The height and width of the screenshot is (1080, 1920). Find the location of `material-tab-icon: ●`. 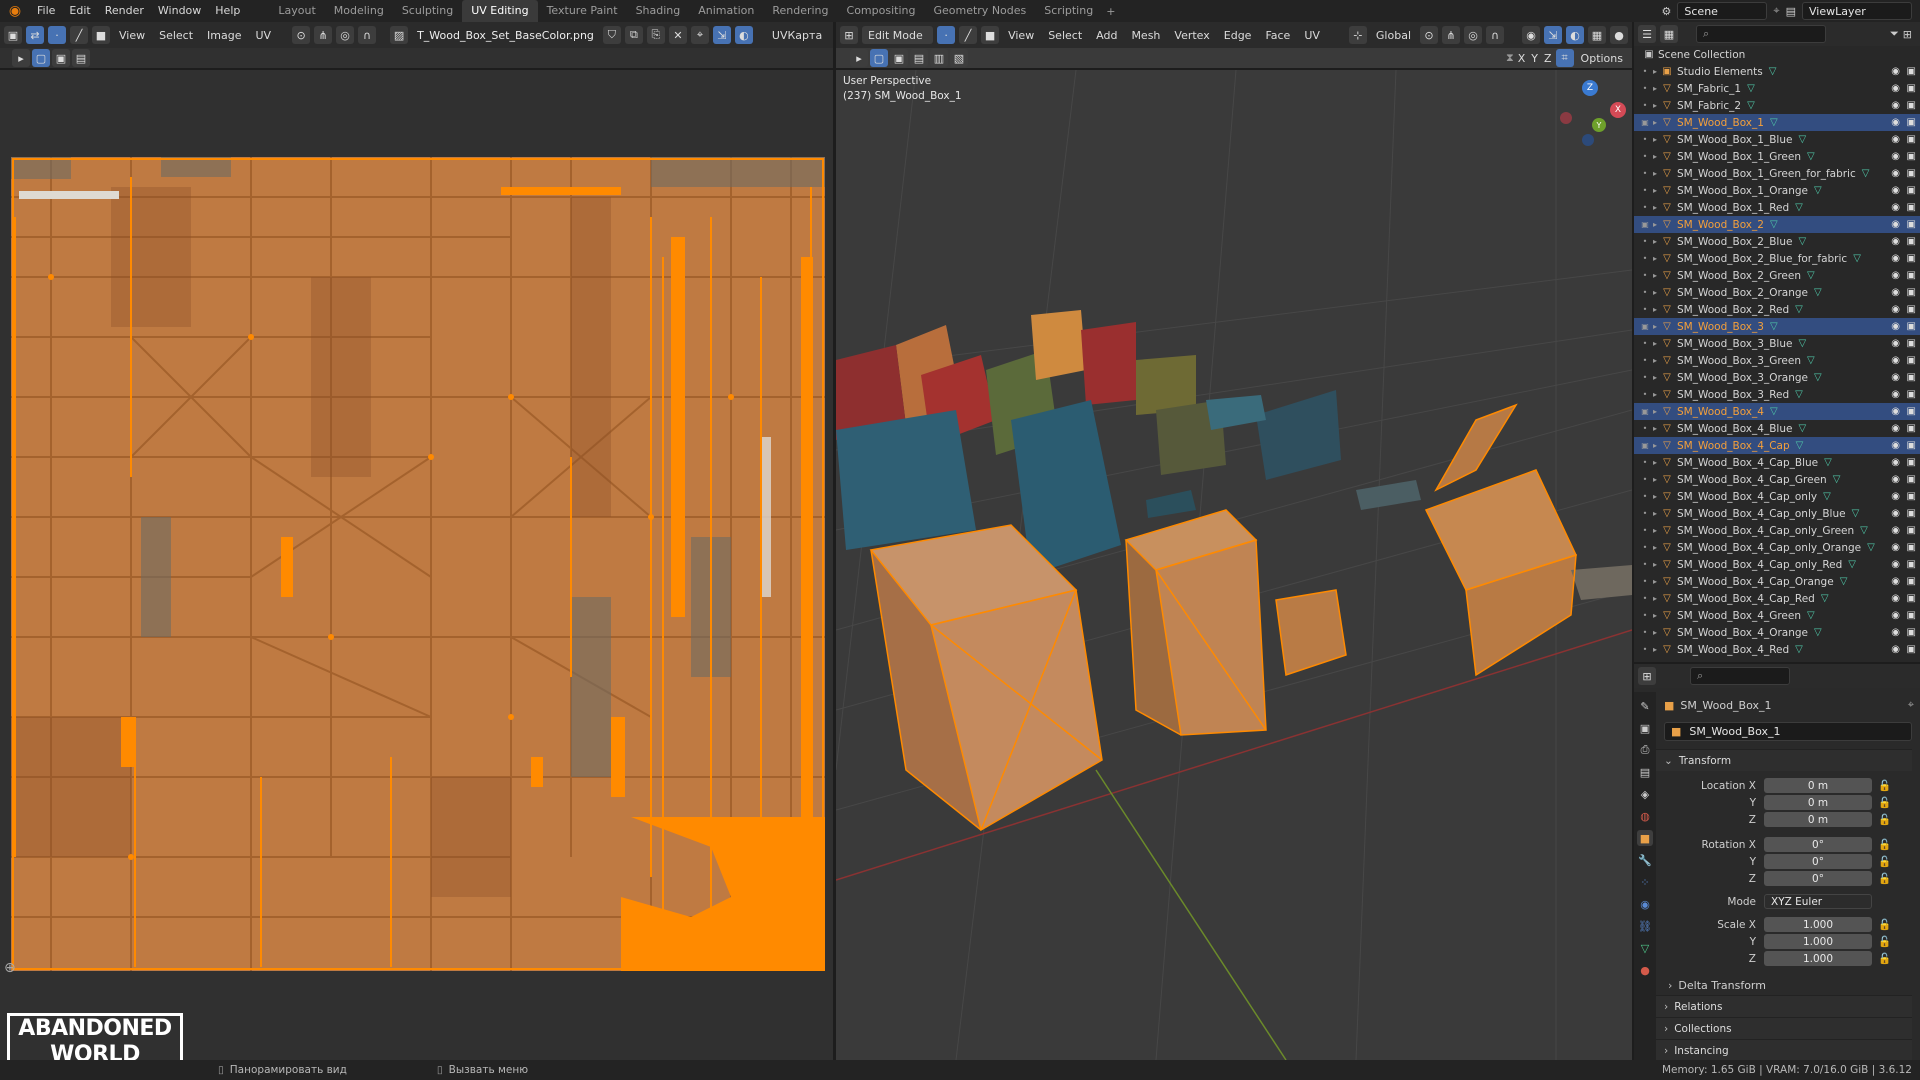

material-tab-icon: ● is located at coordinates (1645, 970).